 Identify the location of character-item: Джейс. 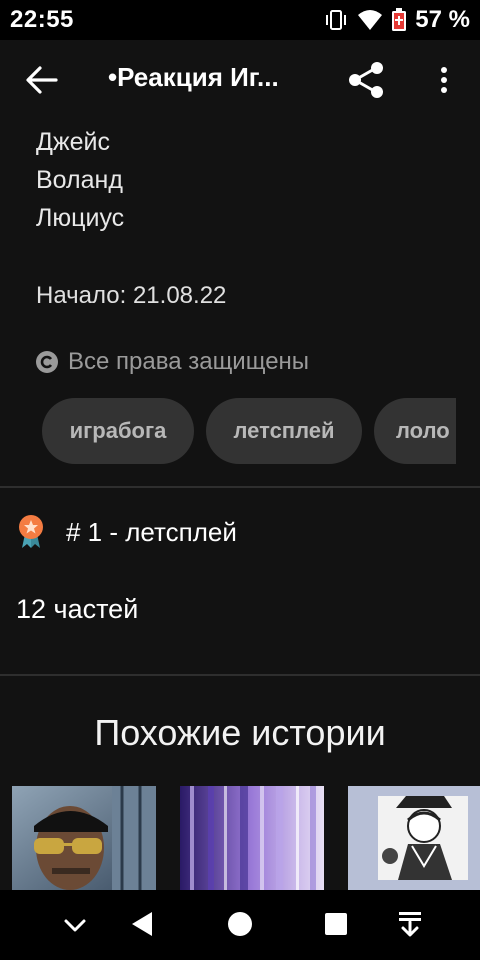
(73, 142).